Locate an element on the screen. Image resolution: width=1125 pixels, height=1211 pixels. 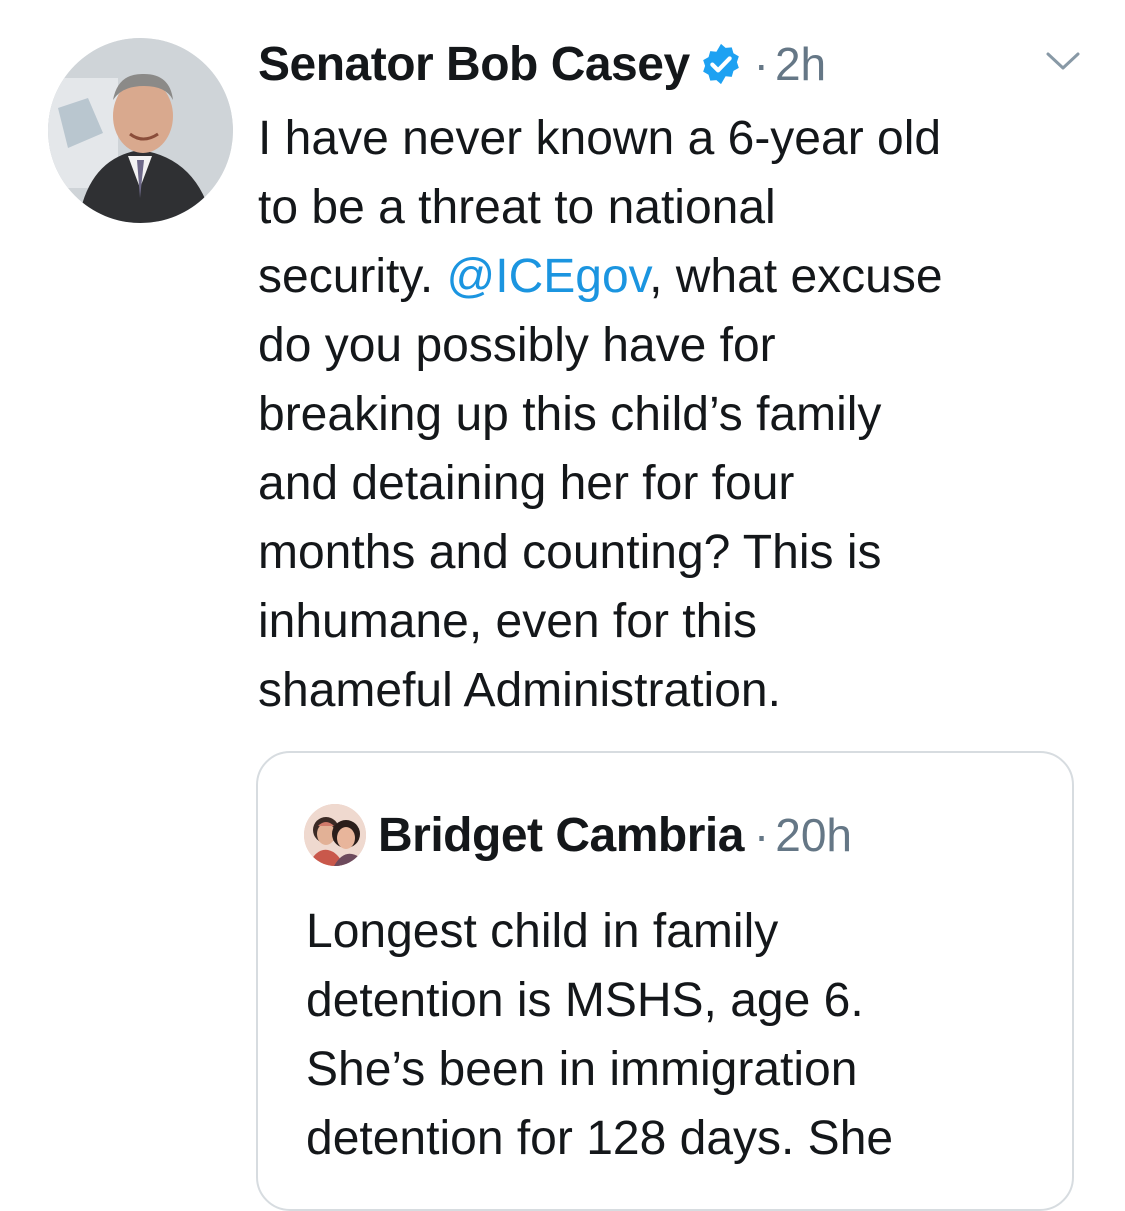
tweet-text-fragment: , what excuse is located at coordinates (796, 276).